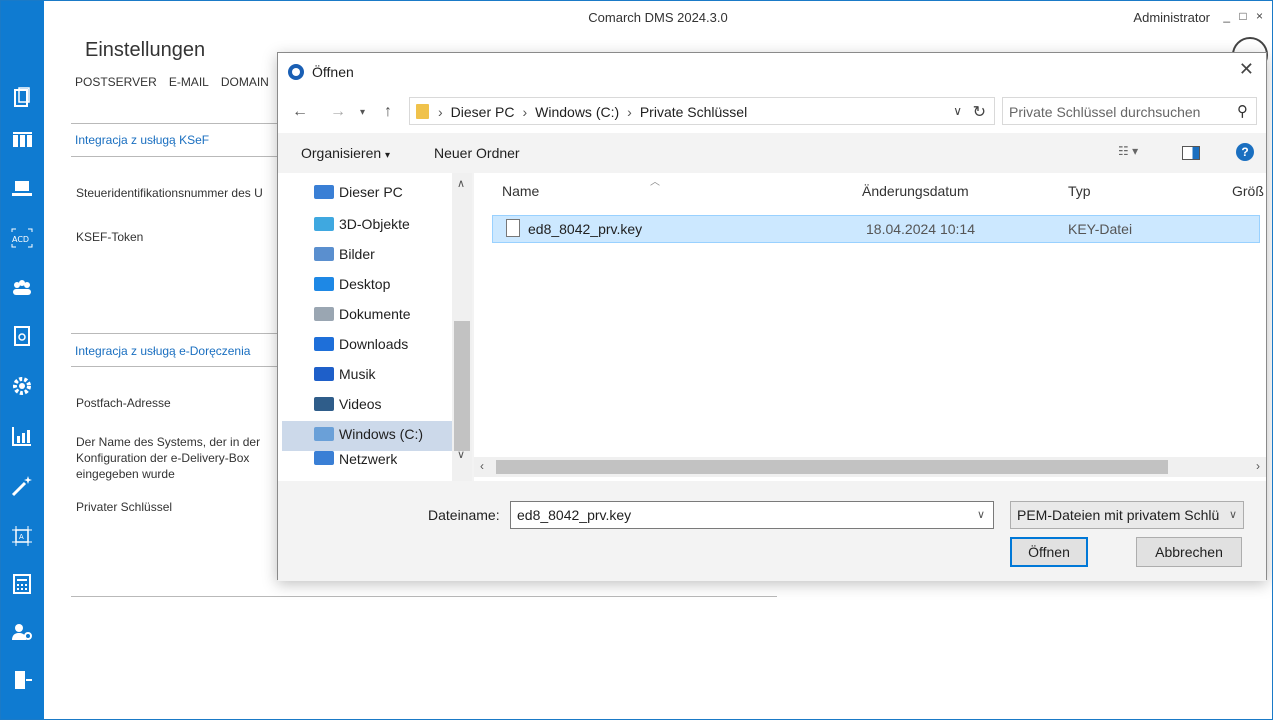 Image resolution: width=1273 pixels, height=720 pixels. I want to click on videos-icon, so click(324, 404).